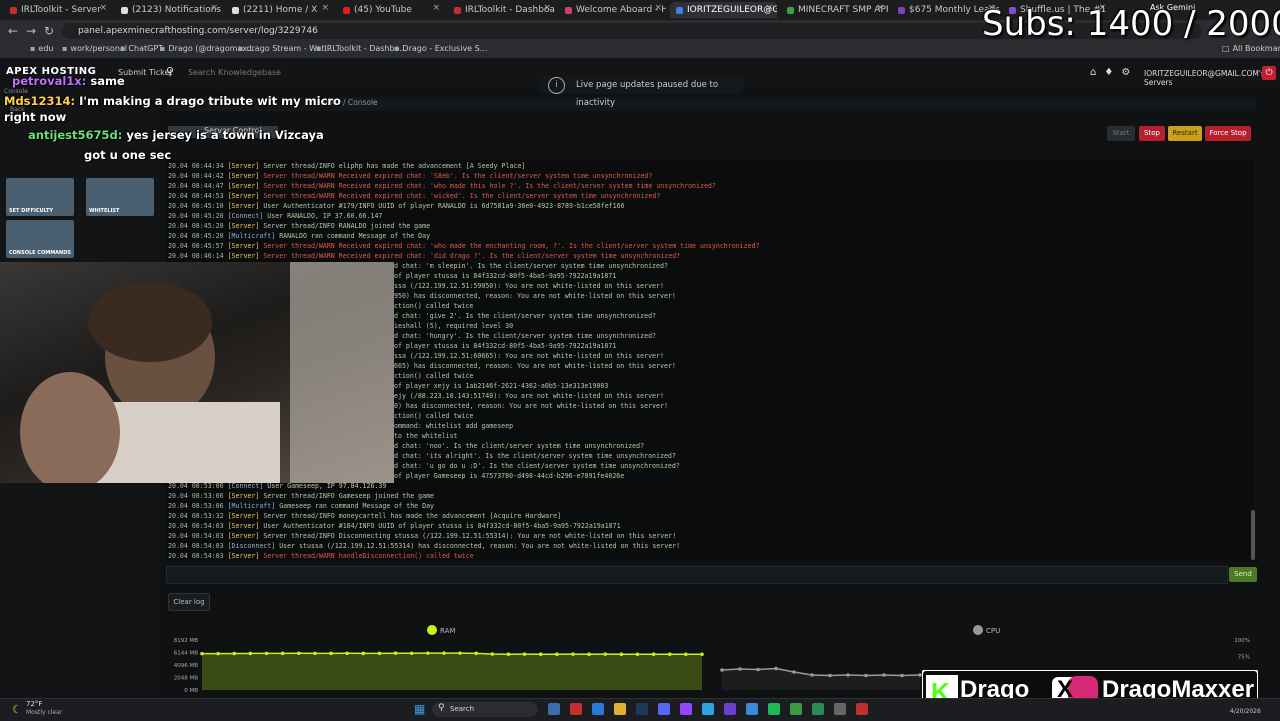  I want to click on chat-message: got u one sec, so click(127, 155).